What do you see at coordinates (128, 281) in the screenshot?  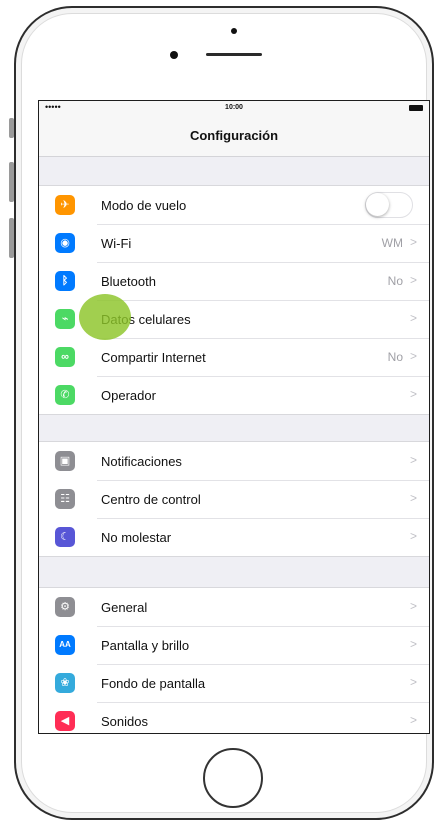 I see `row-label: Bluetooth` at bounding box center [128, 281].